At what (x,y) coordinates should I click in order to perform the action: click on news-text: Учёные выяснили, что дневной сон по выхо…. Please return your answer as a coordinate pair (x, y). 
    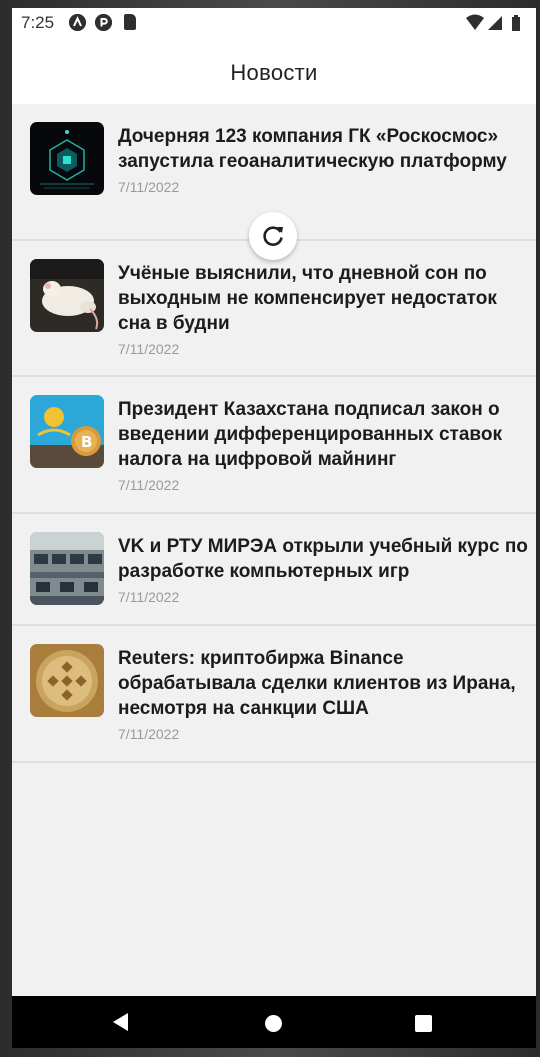
    Looking at the image, I should click on (323, 309).